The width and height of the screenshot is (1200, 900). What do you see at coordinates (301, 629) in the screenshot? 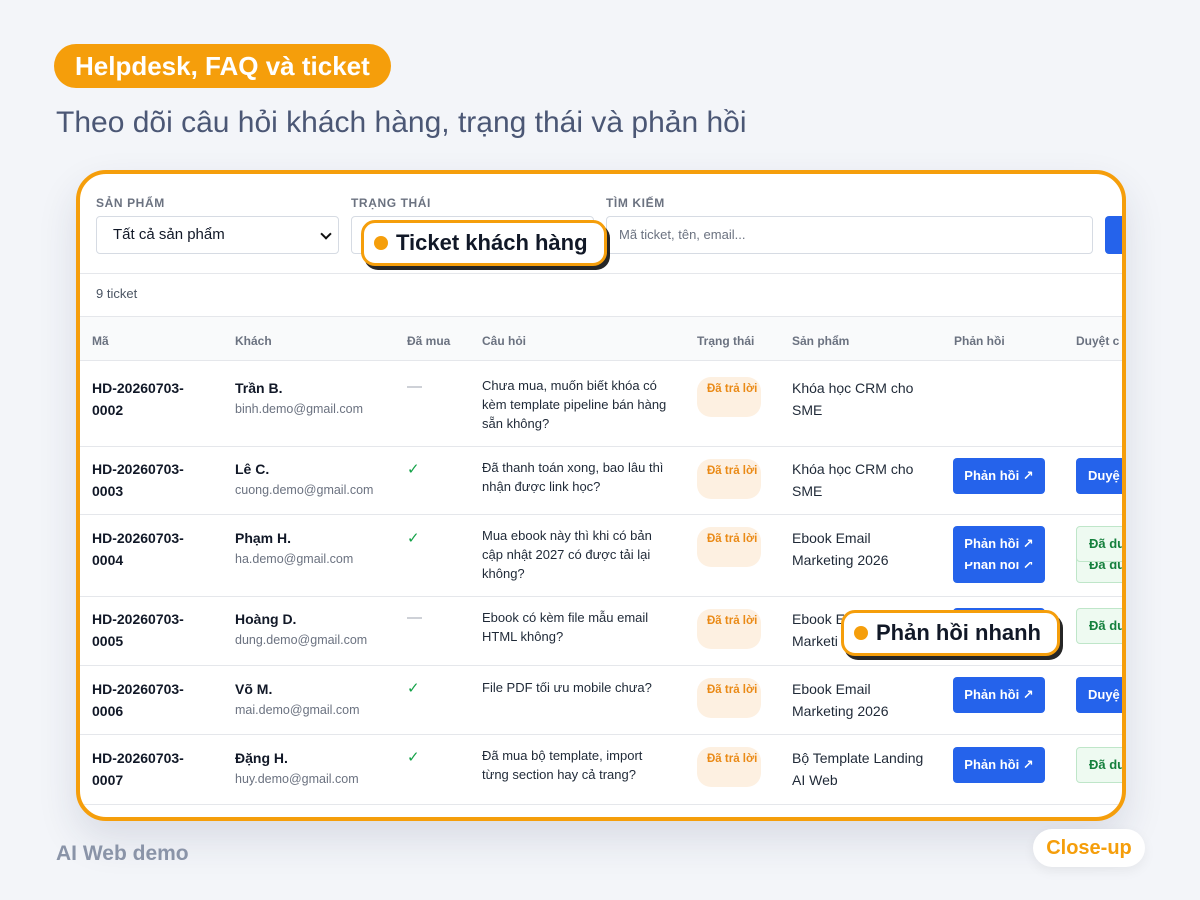
I see `customer-cell: Hoàng D. dung.demo@gmail.com` at bounding box center [301, 629].